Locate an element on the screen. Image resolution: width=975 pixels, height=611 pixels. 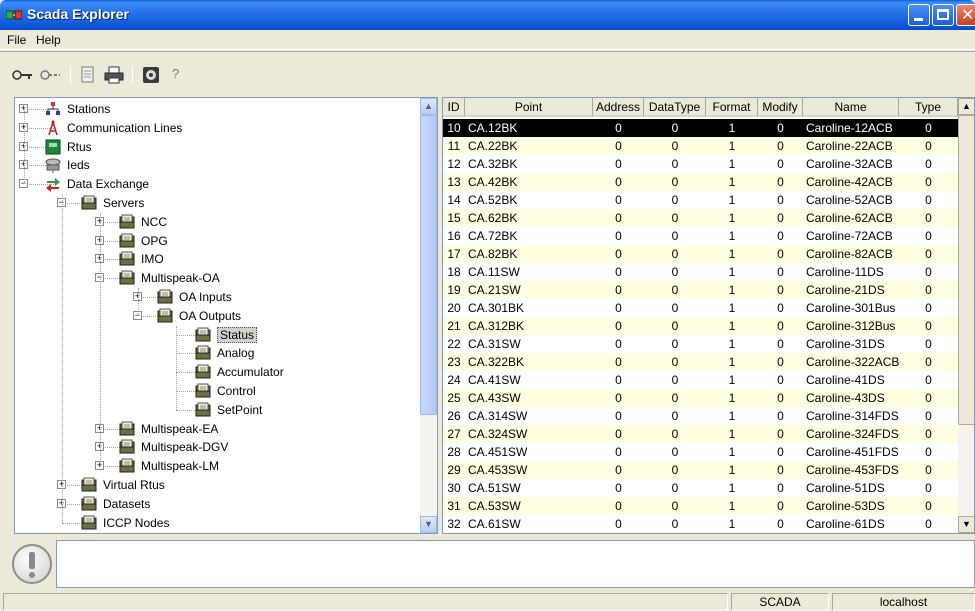
table-scrollbar: ▲ ▼ is located at coordinates (966, 315).